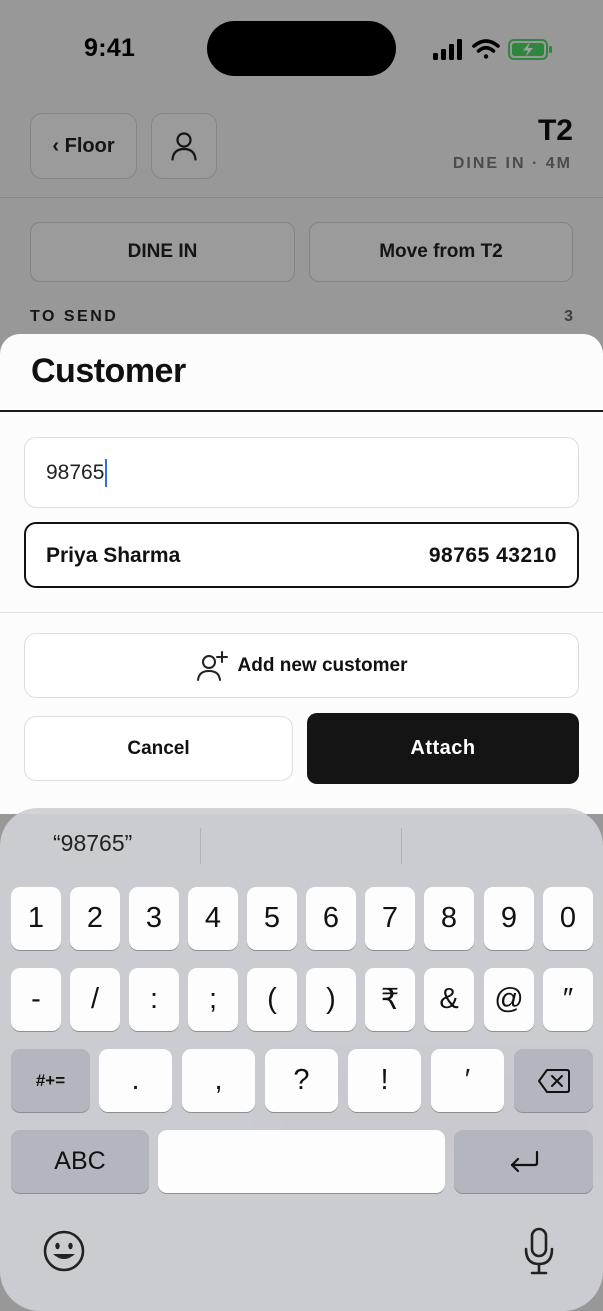 Image resolution: width=603 pixels, height=1311 pixels. I want to click on key: ,, so click(218, 1080).